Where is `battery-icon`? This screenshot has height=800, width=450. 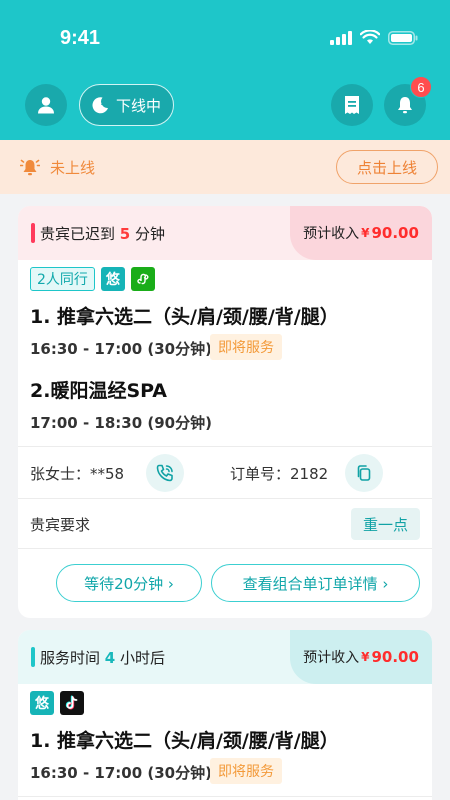
battery-icon is located at coordinates (403, 37).